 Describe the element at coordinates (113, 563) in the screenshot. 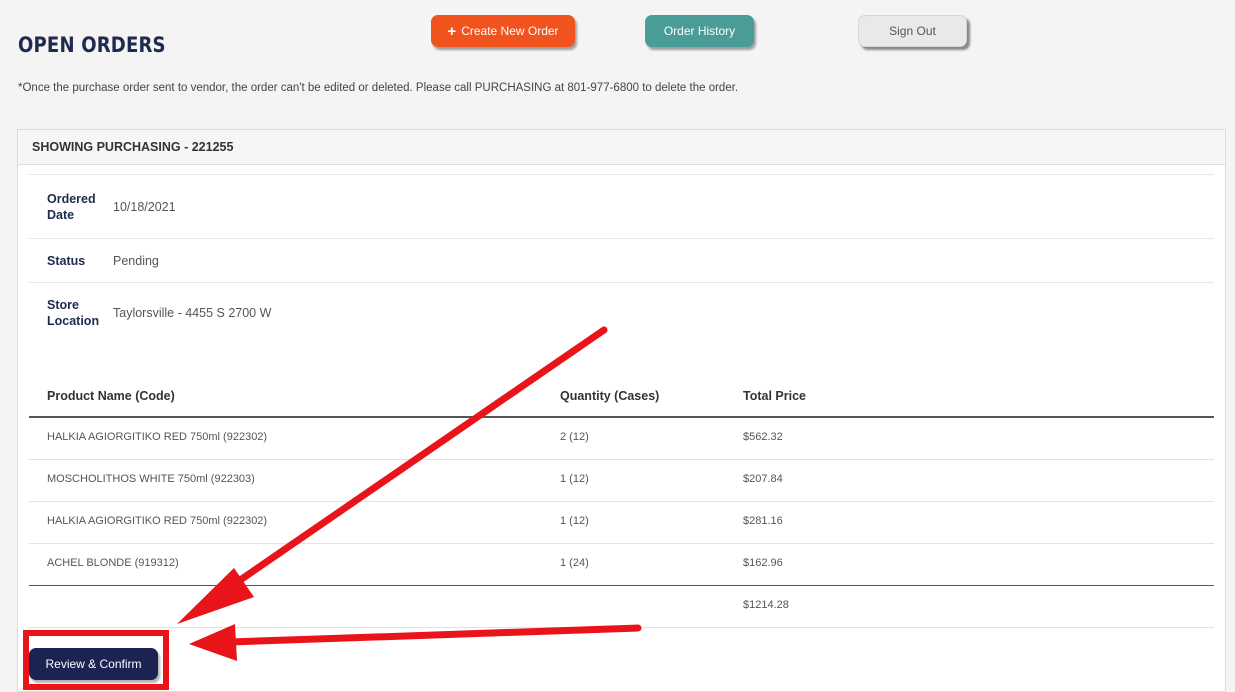

I see `product-cell: ACHEL BLONDE (919312)` at that location.